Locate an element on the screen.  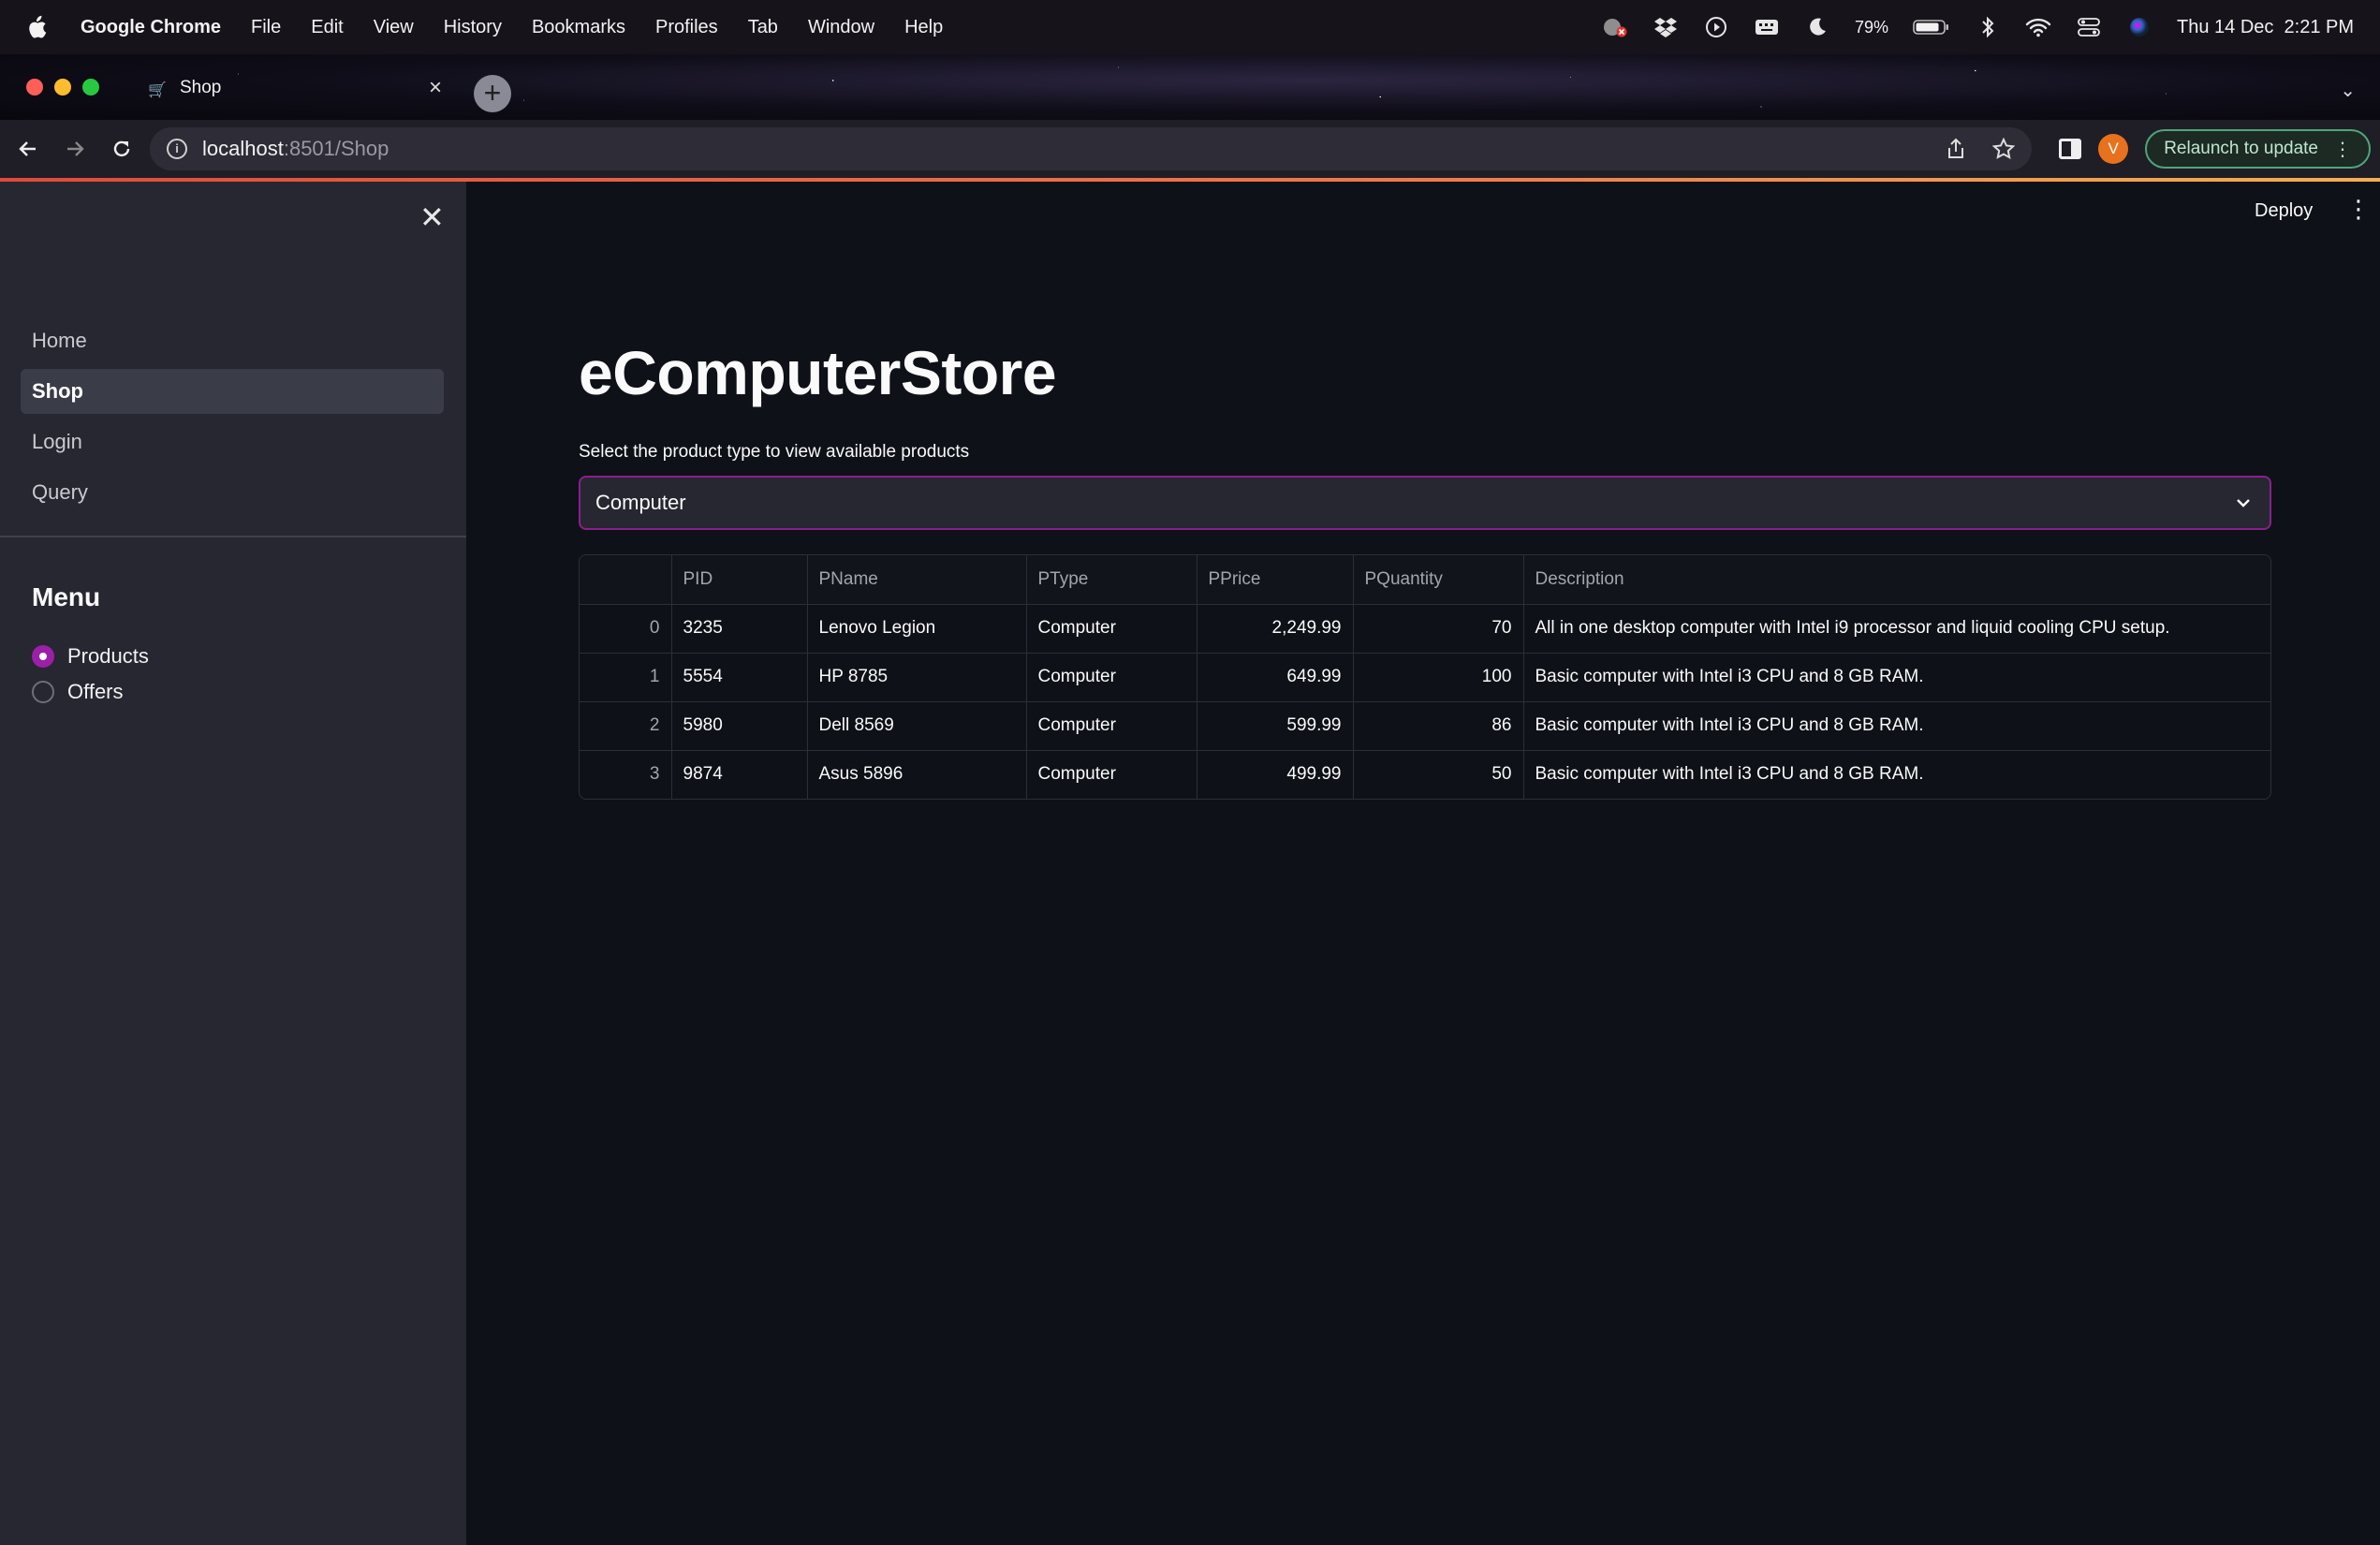
do-not-disturb-moon-icon is located at coordinates (1817, 27).